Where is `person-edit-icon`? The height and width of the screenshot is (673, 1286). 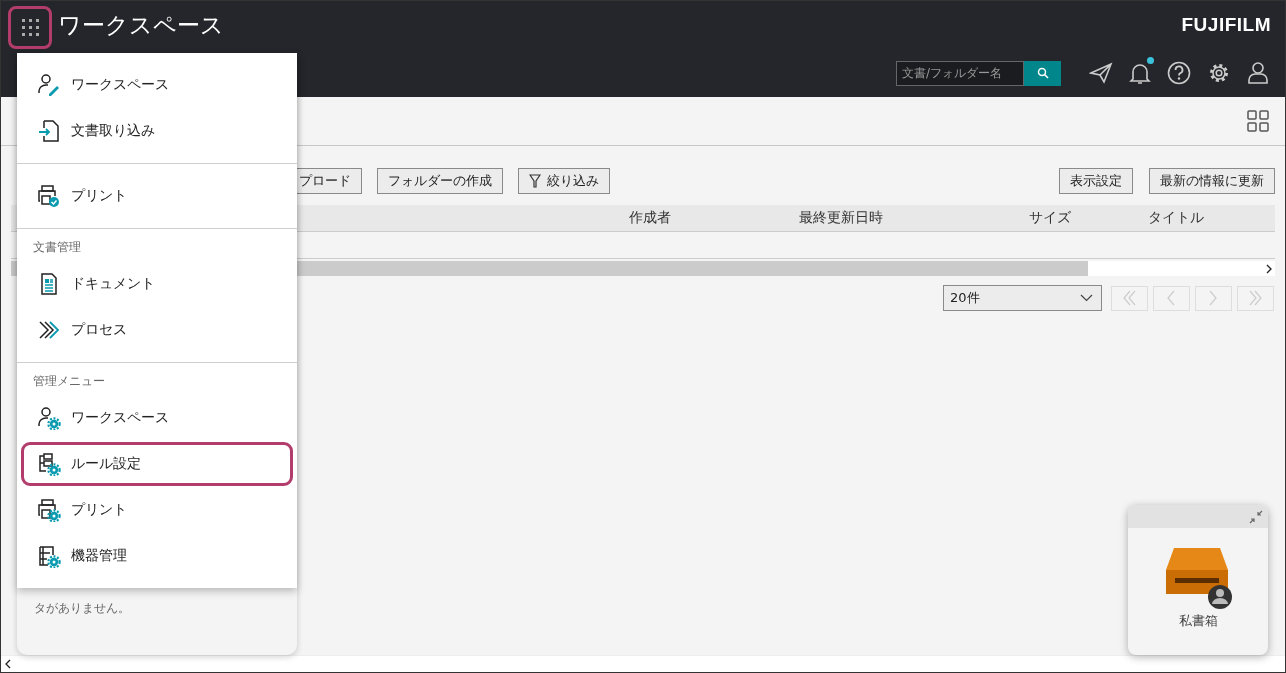
person-edit-icon is located at coordinates (49, 85).